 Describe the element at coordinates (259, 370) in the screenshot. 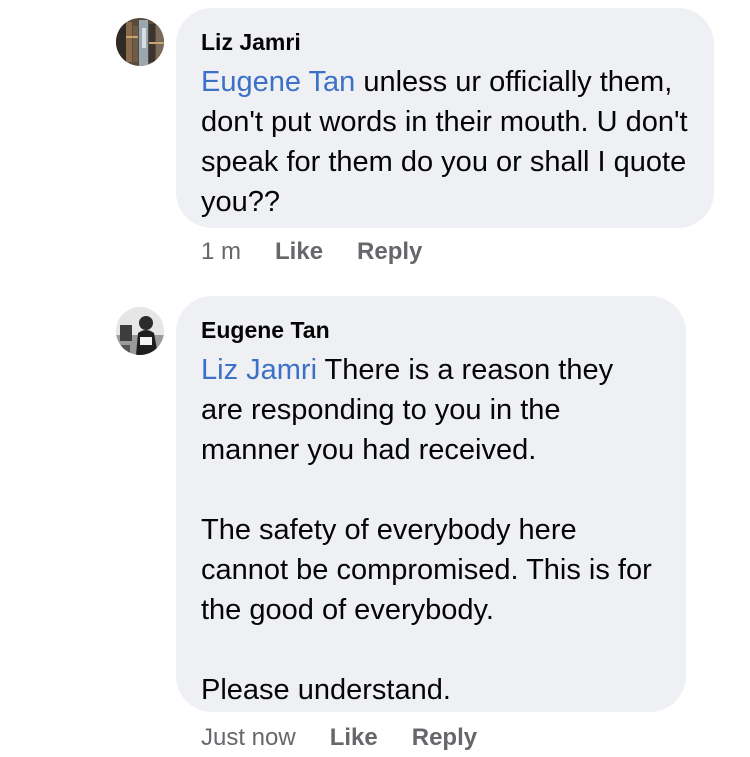

I see `mention-link: Liz Jamri` at that location.